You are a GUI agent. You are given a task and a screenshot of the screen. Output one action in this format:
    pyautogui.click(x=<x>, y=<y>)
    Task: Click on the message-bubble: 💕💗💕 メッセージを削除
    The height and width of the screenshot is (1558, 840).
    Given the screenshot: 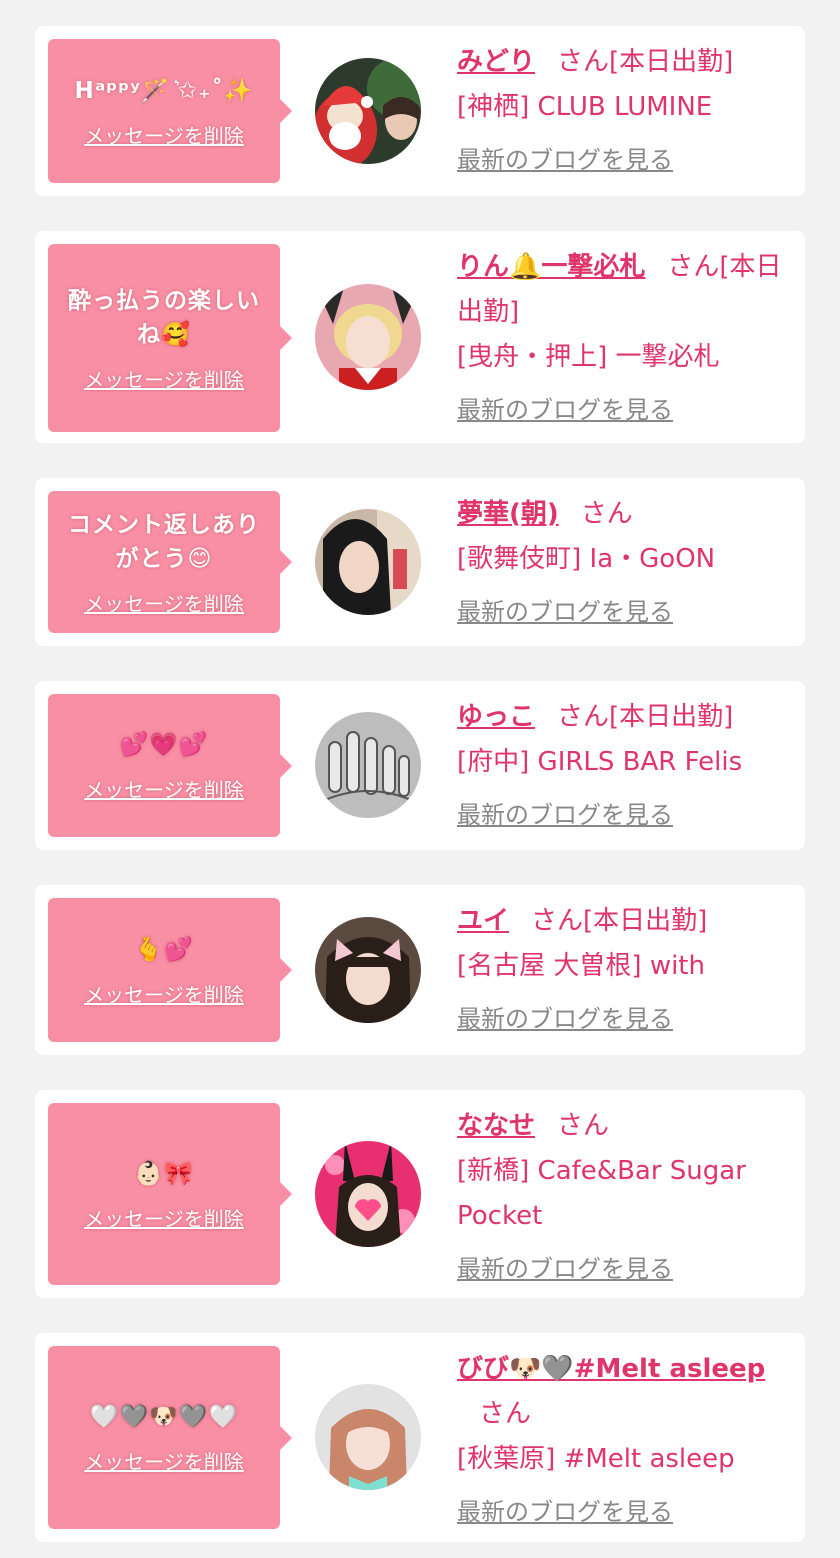 What is the action you would take?
    pyautogui.click(x=170, y=765)
    